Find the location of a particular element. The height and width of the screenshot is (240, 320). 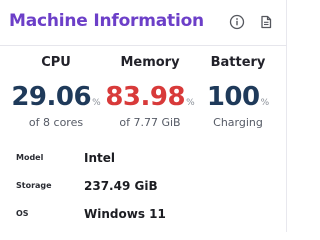

detail-value: 237.49 GiB is located at coordinates (121, 186).